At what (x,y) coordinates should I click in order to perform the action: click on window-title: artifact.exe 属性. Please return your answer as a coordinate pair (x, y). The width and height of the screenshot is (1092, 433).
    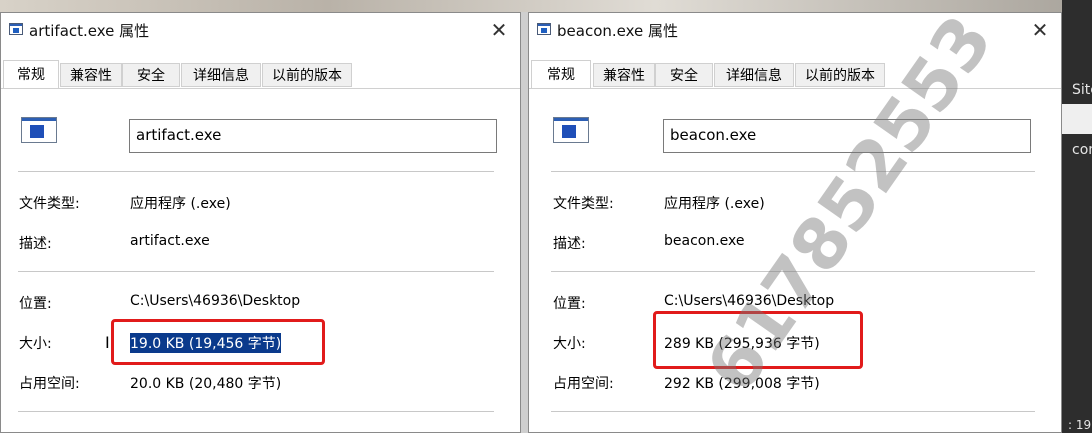
    Looking at the image, I should click on (89, 31).